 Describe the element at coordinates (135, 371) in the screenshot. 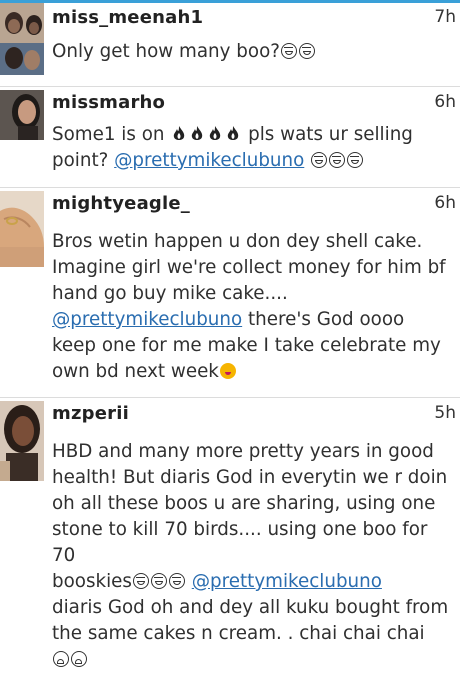

I see `comment-text-segment: own bd next week` at that location.